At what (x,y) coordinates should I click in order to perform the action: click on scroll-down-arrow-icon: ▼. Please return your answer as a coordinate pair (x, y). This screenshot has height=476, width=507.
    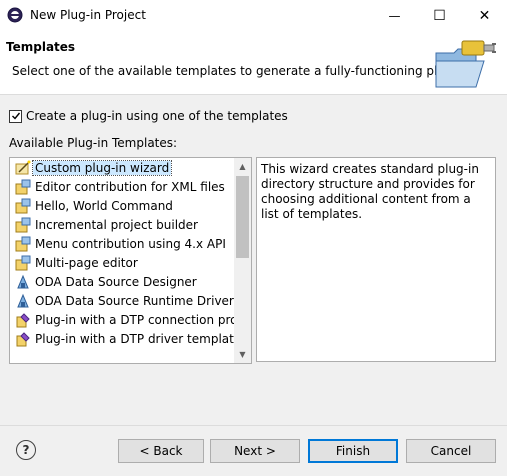
    Looking at the image, I should click on (242, 354).